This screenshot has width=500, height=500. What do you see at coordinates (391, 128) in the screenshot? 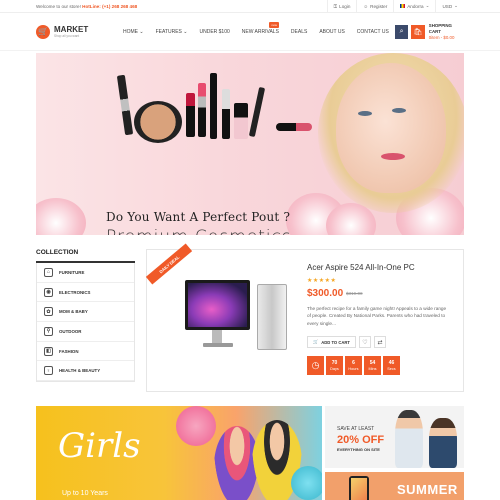
I see `model-face` at bounding box center [391, 128].